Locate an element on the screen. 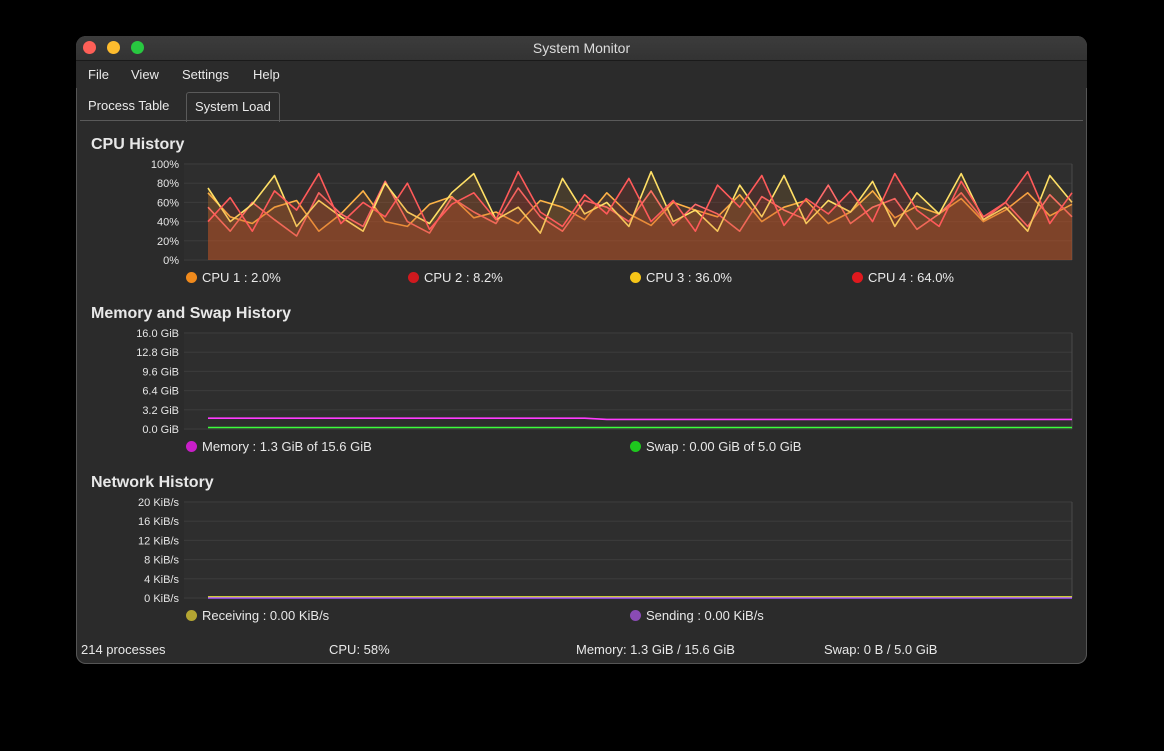 The image size is (1164, 751). memory-color-dot is located at coordinates (191, 446).